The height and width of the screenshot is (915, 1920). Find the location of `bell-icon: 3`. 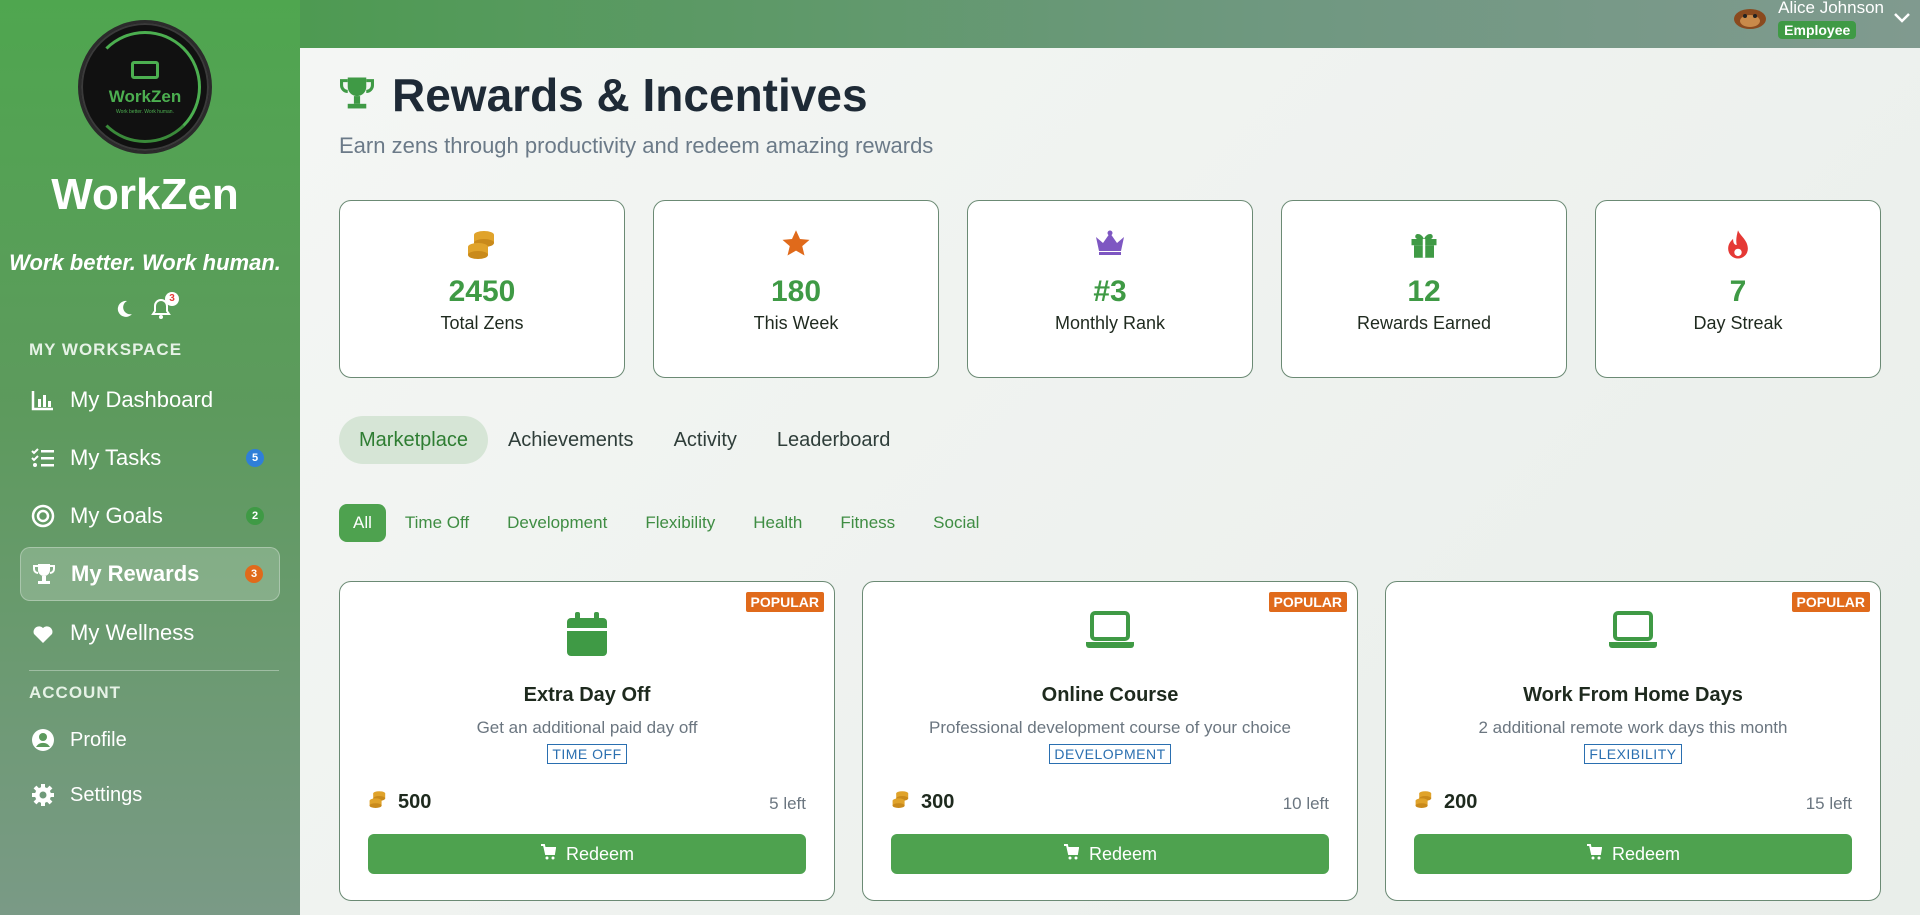

bell-icon: 3 is located at coordinates (165, 306).